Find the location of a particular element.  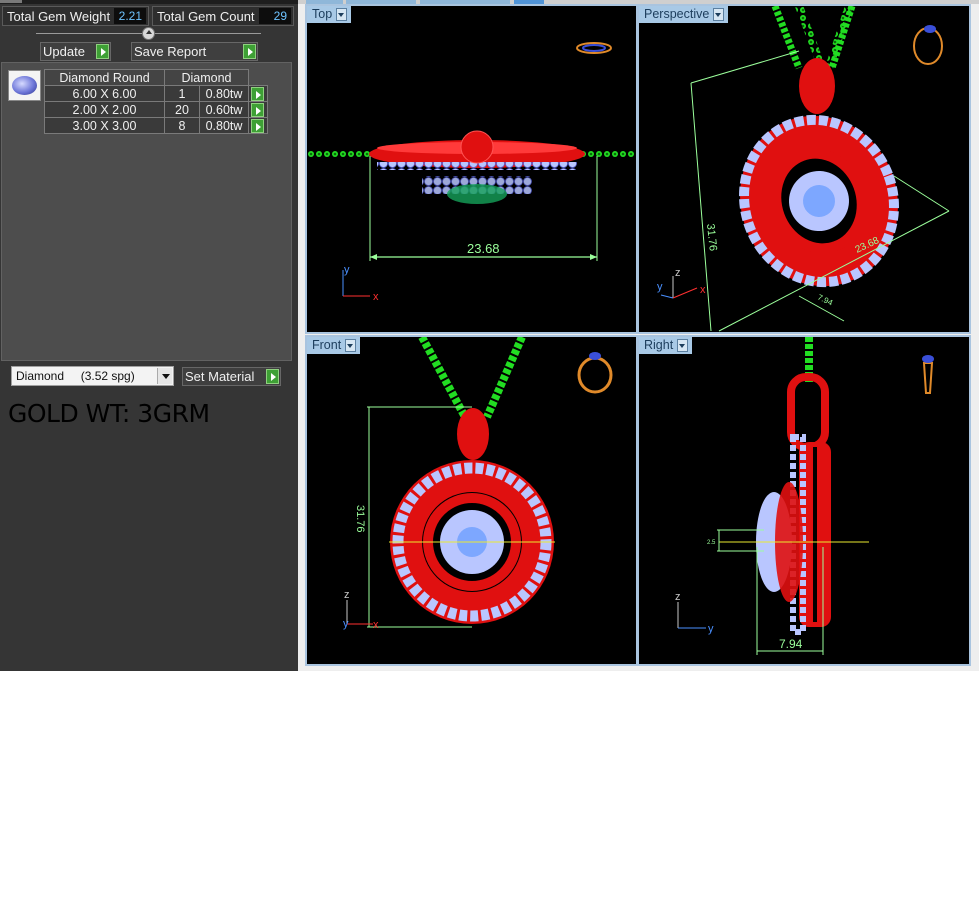

perspective-view-model: 31.76 23.68 7.94 z x y is located at coordinates (803, 169).